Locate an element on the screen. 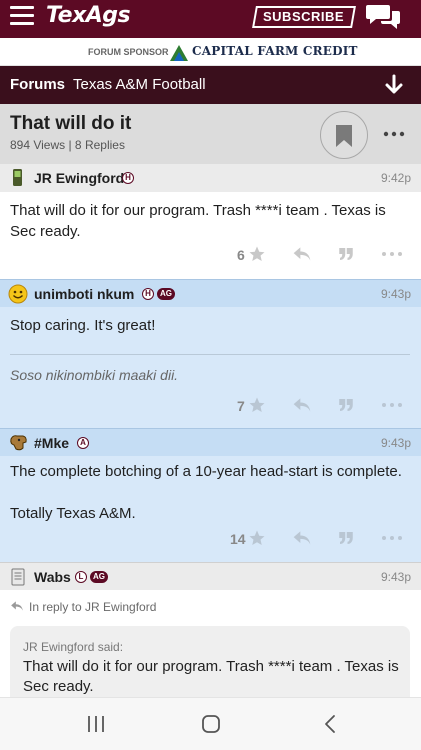  subscribe-button: SUBSCRIBE is located at coordinates (304, 17).